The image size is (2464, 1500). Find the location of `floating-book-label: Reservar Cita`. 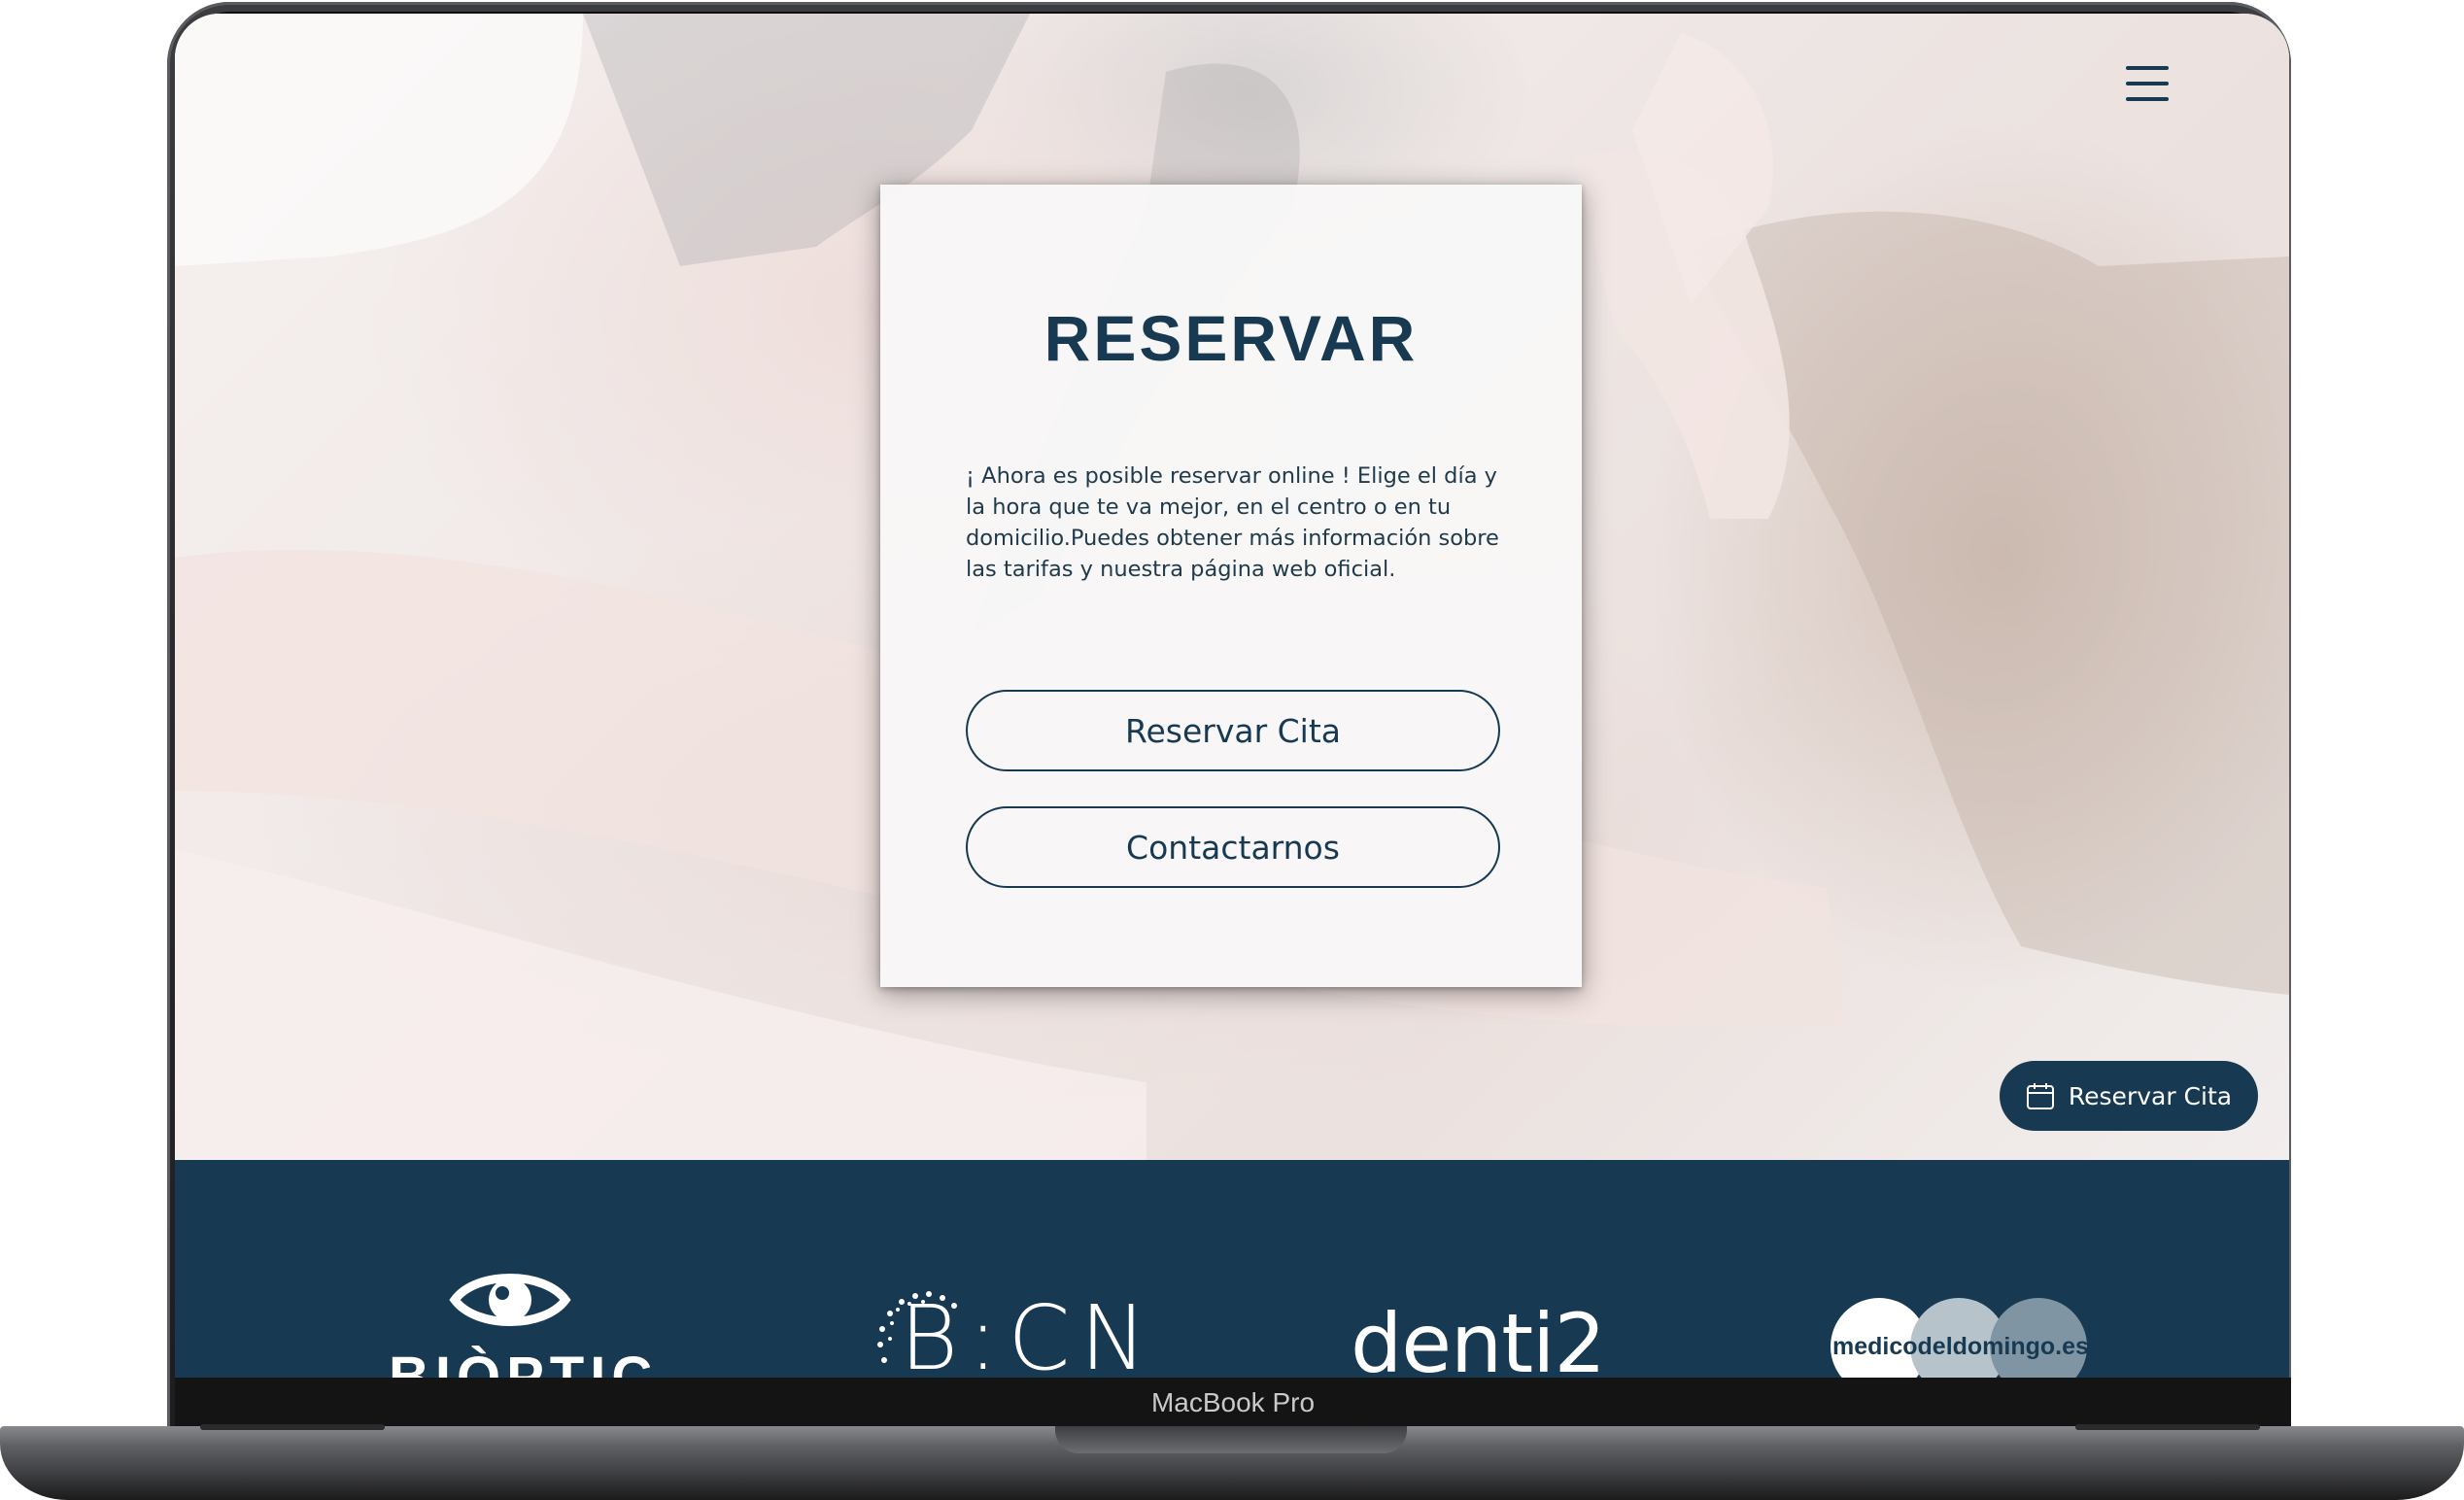

floating-book-label: Reservar Cita is located at coordinates (2150, 1096).